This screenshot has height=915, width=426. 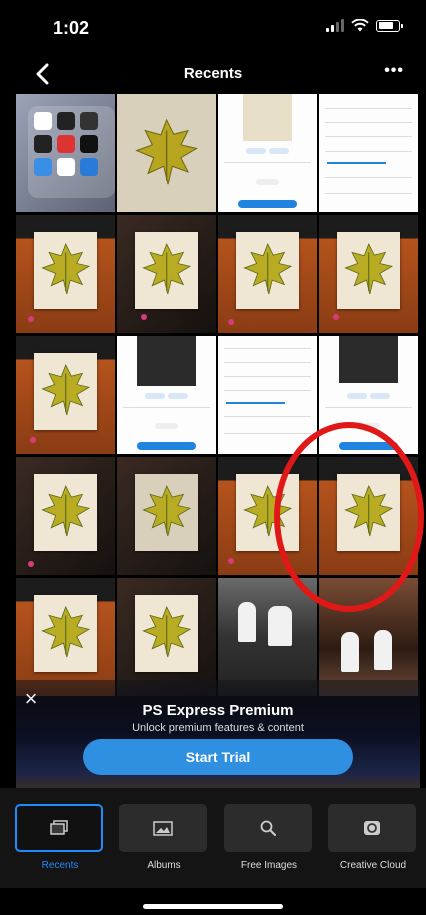 I want to click on status-icons, so click(x=364, y=25).